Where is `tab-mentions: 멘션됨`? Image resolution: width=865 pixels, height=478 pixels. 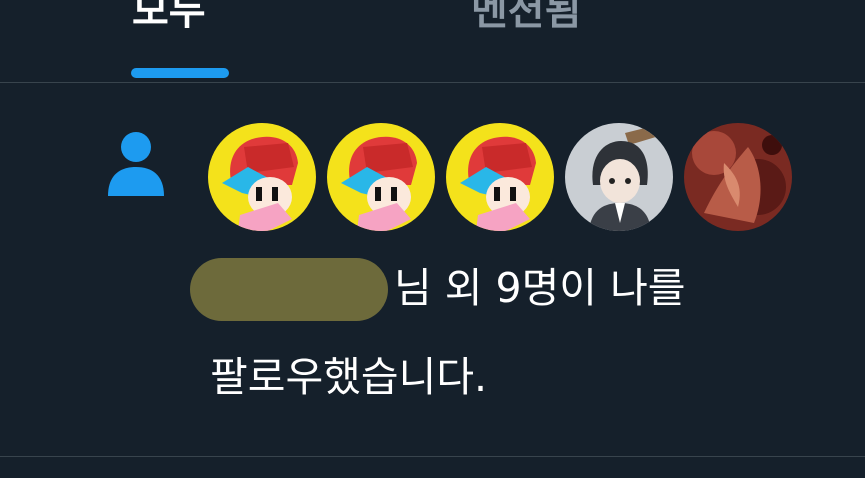 tab-mentions: 멘션됨 is located at coordinates (526, 18).